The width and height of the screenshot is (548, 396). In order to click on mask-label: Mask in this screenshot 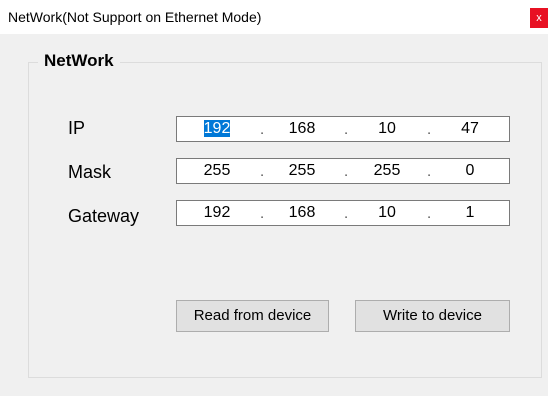, I will do `click(90, 172)`.